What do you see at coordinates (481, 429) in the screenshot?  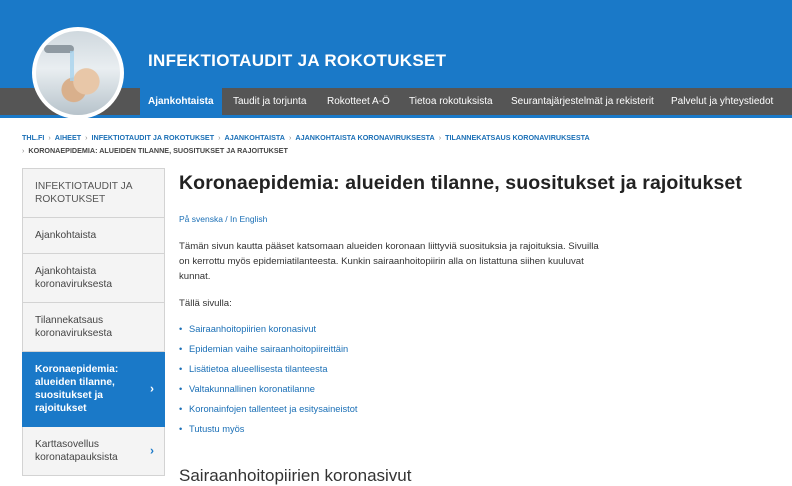 I see `list-item-link: Tutustu myös` at bounding box center [481, 429].